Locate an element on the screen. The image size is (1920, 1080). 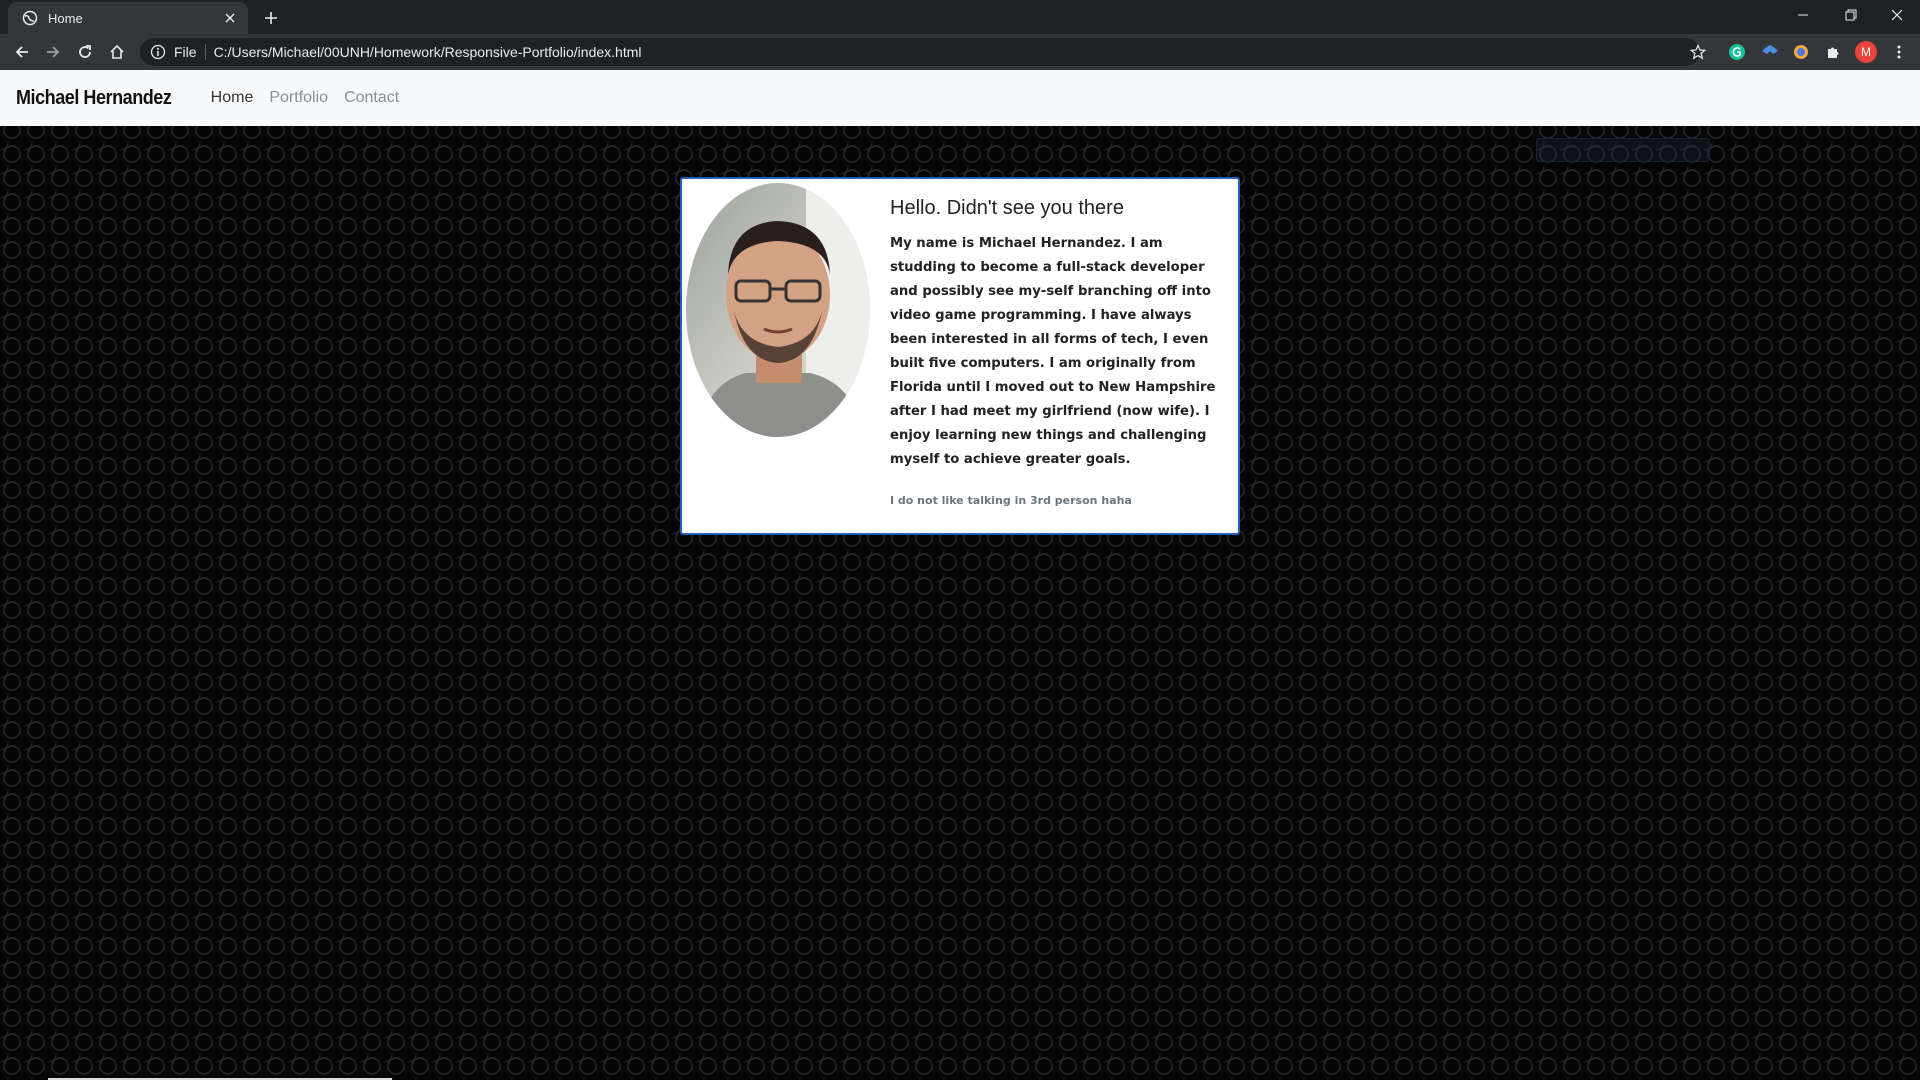
site-brand: Michael Hernandez is located at coordinates (94, 98).